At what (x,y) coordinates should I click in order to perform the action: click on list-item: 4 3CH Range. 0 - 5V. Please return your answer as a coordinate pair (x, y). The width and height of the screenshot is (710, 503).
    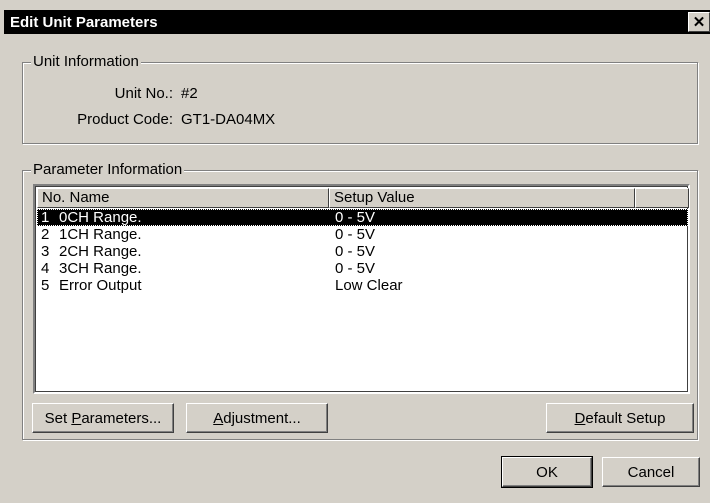
    Looking at the image, I should click on (362, 268).